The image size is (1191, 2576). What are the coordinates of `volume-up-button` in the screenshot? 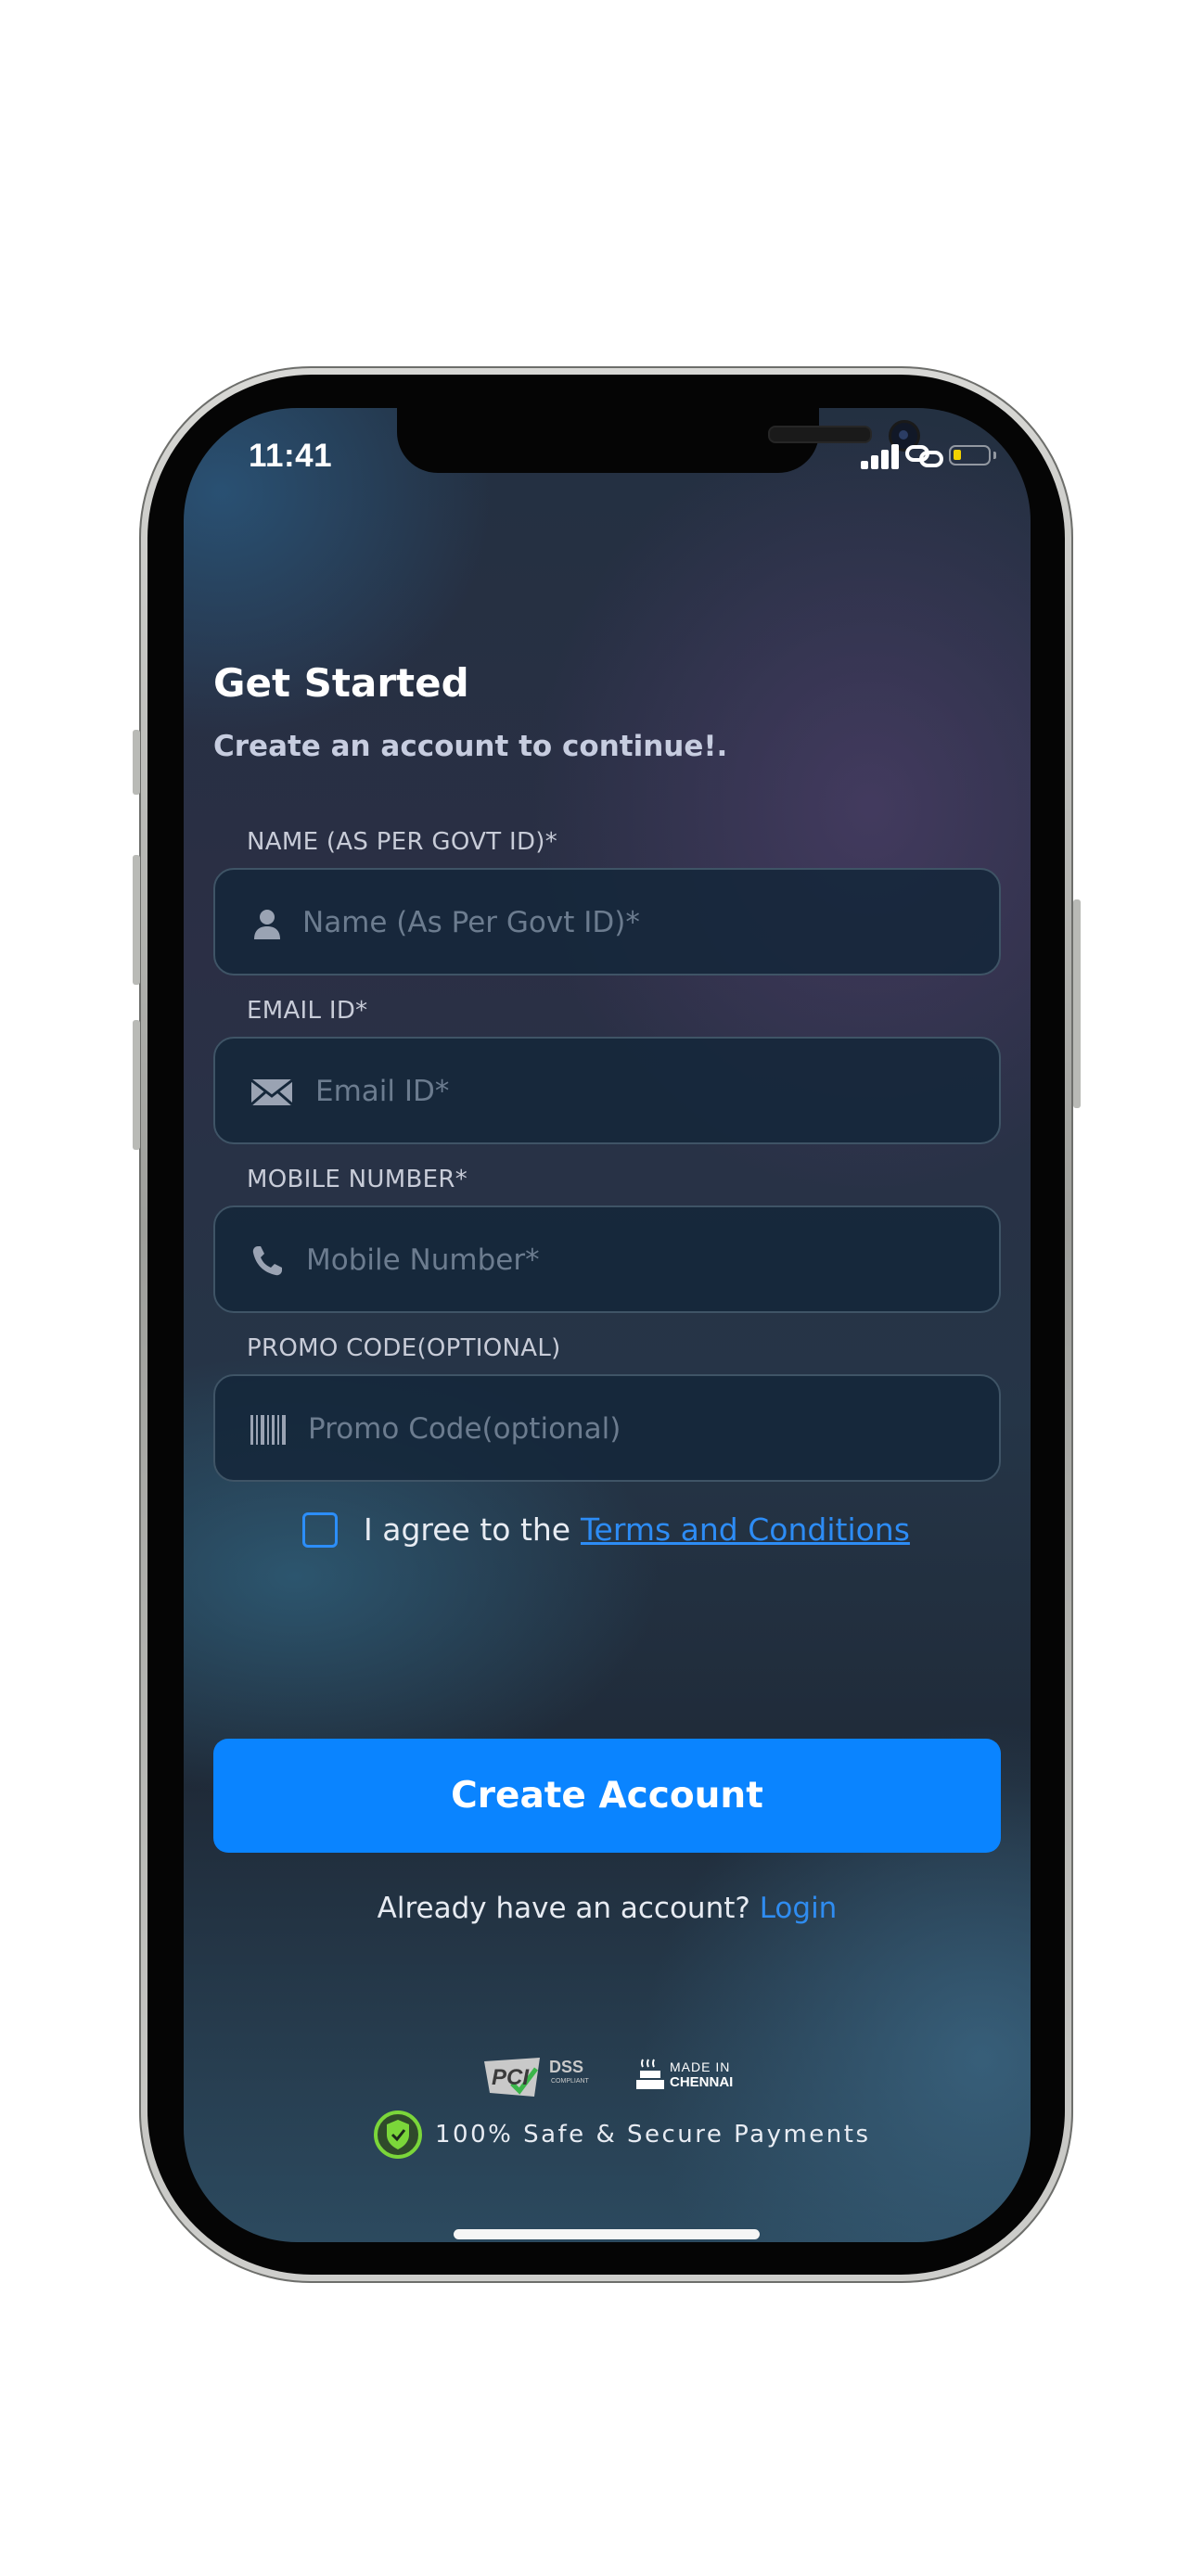 It's located at (136, 920).